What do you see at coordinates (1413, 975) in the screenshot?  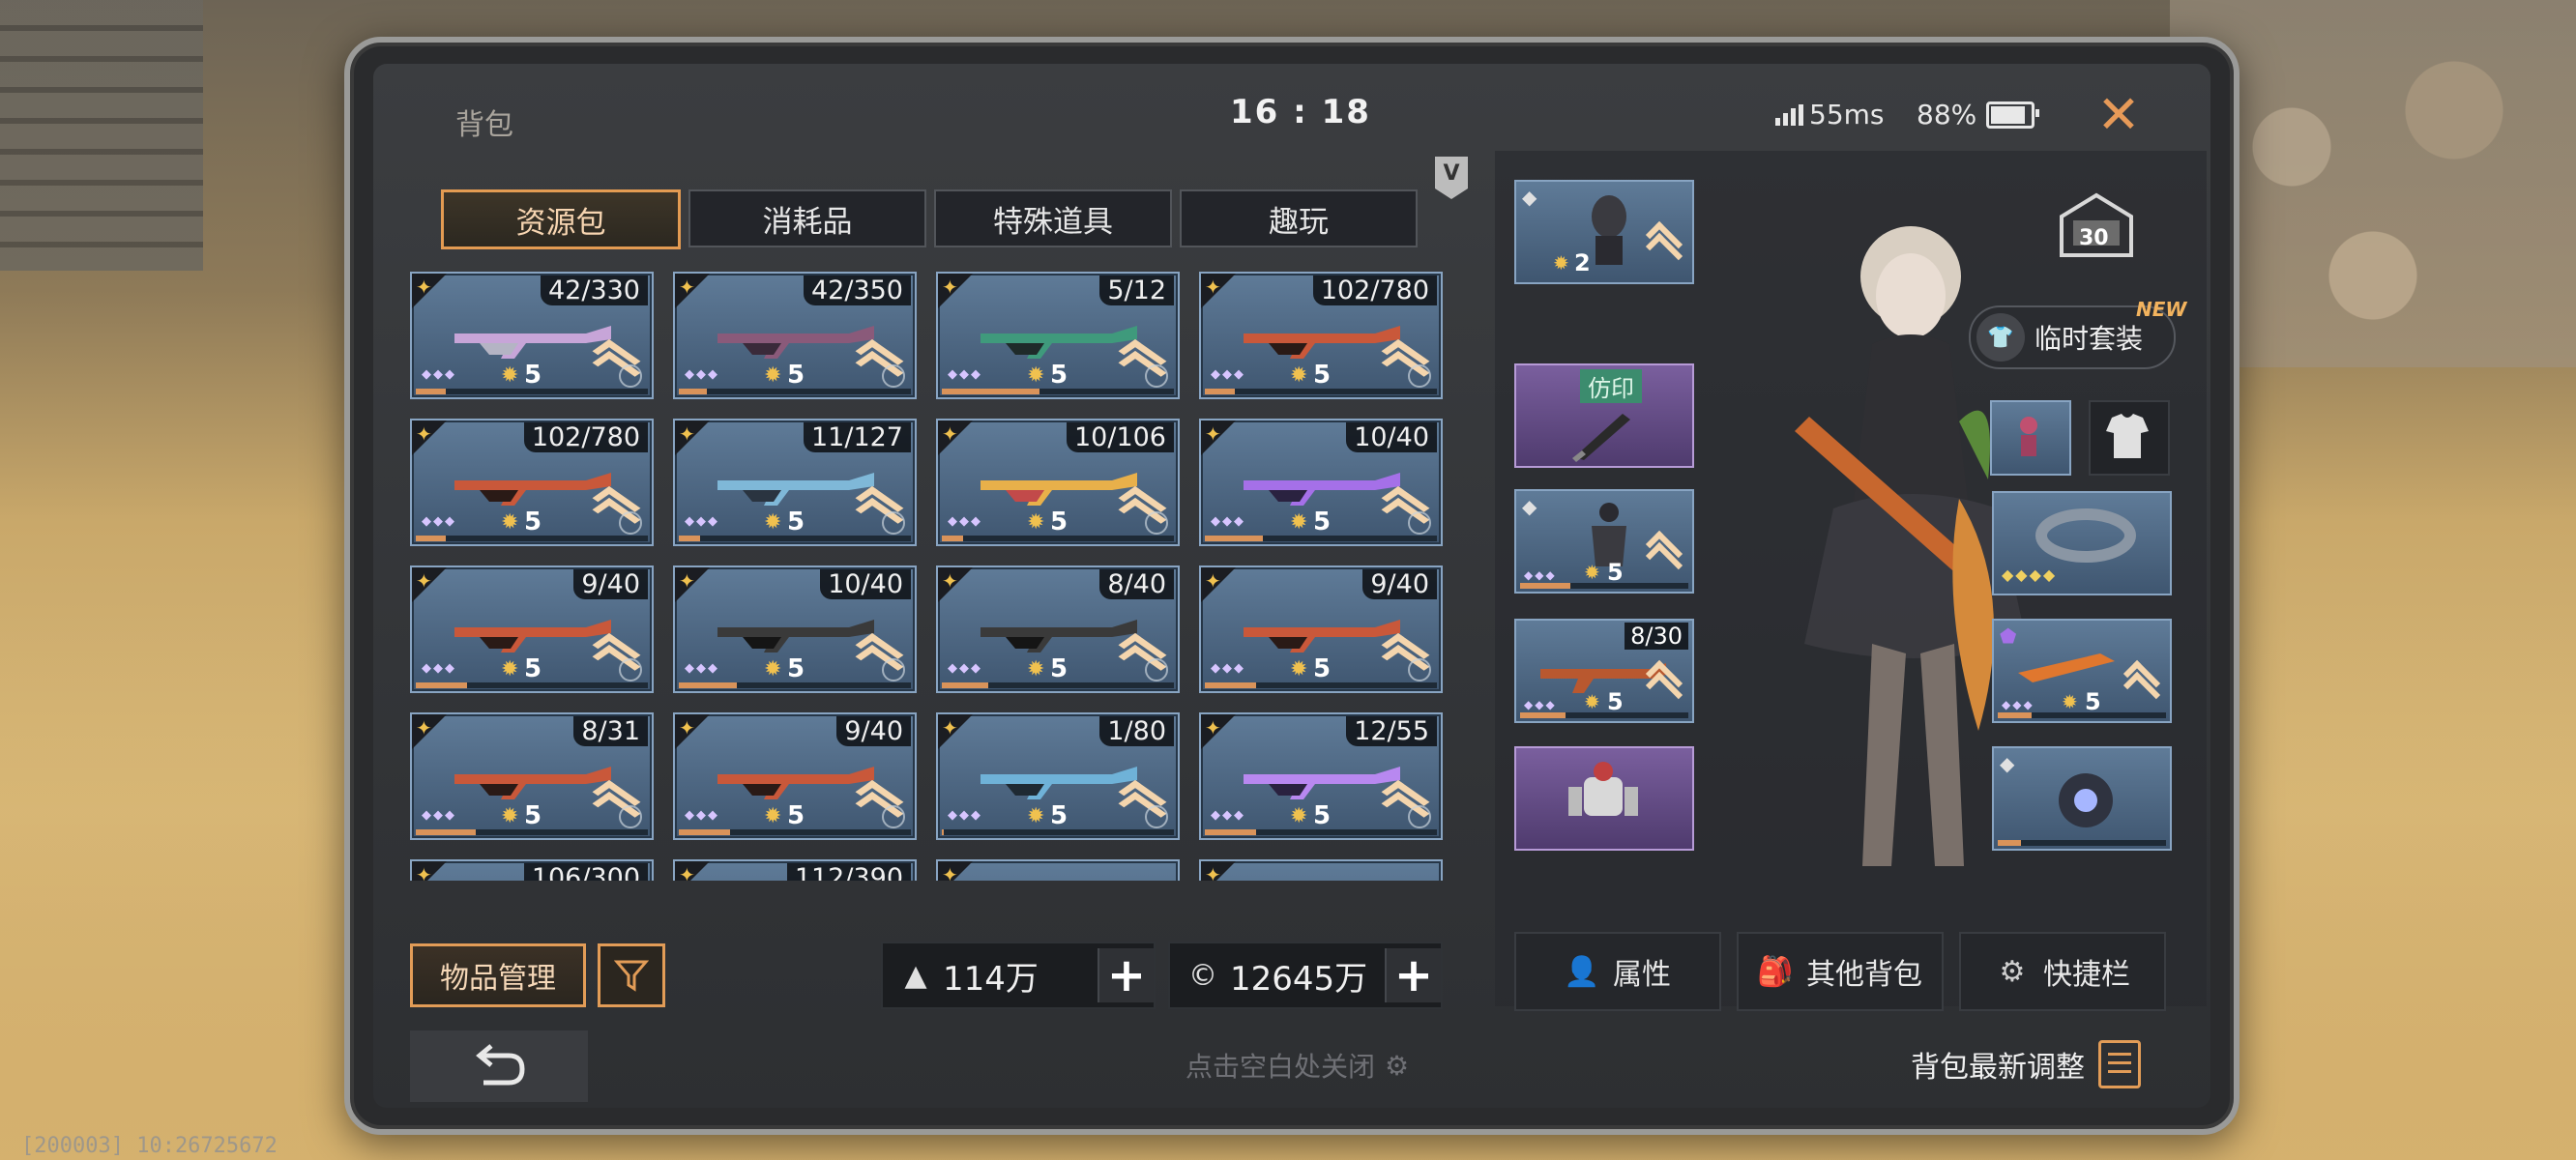 I see `add-coin-button: +` at bounding box center [1413, 975].